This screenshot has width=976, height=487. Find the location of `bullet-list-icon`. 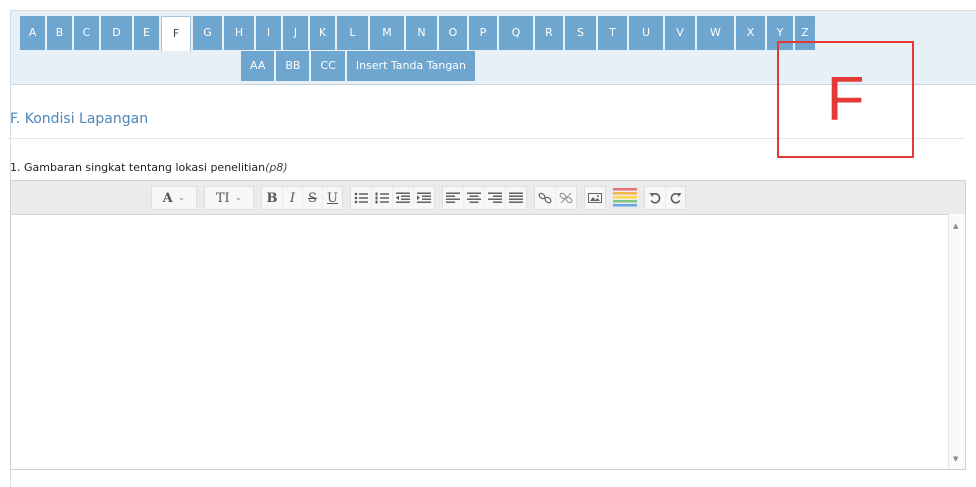

bullet-list-icon is located at coordinates (361, 198).